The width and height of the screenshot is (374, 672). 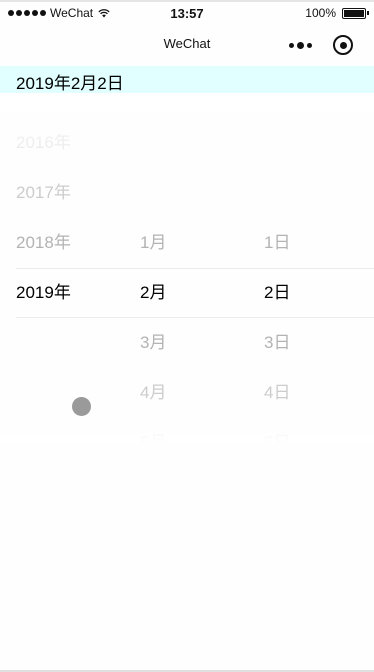 What do you see at coordinates (187, 79) in the screenshot?
I see `selected-date-banner: 2019年2月2日` at bounding box center [187, 79].